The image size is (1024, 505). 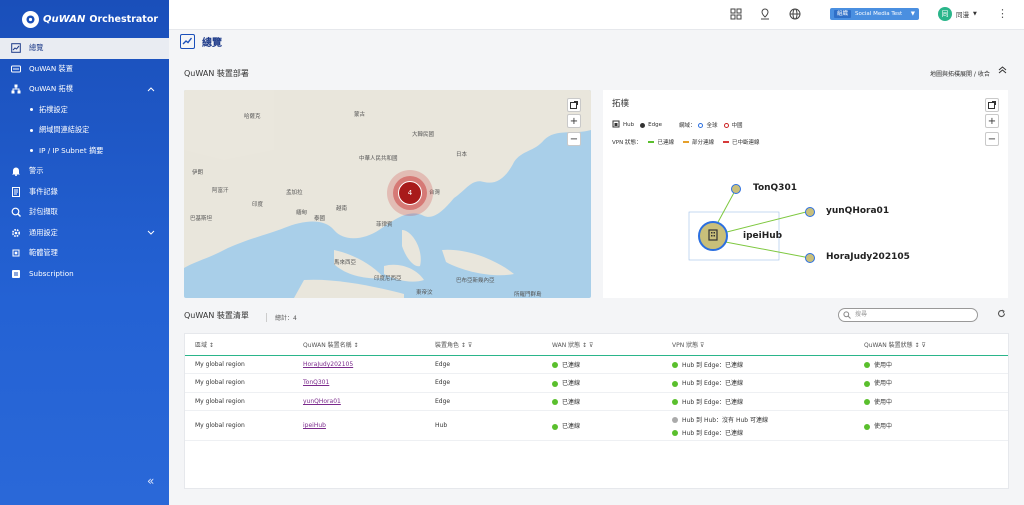 I want to click on role-cell: Hub, so click(x=483, y=425).